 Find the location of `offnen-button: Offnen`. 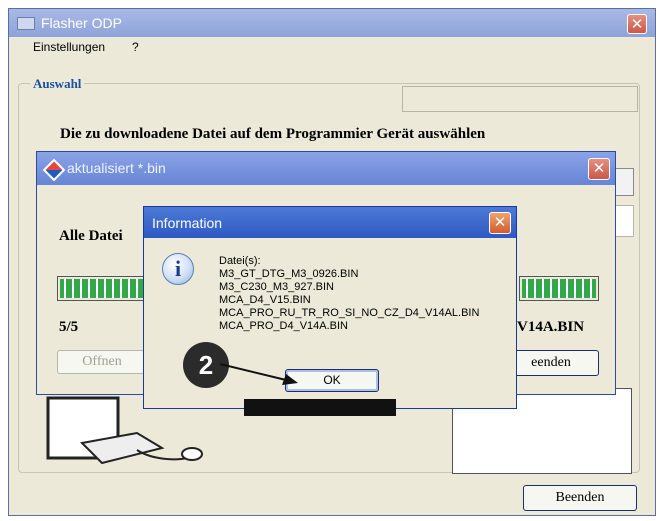

offnen-button: Offnen is located at coordinates (102, 362).